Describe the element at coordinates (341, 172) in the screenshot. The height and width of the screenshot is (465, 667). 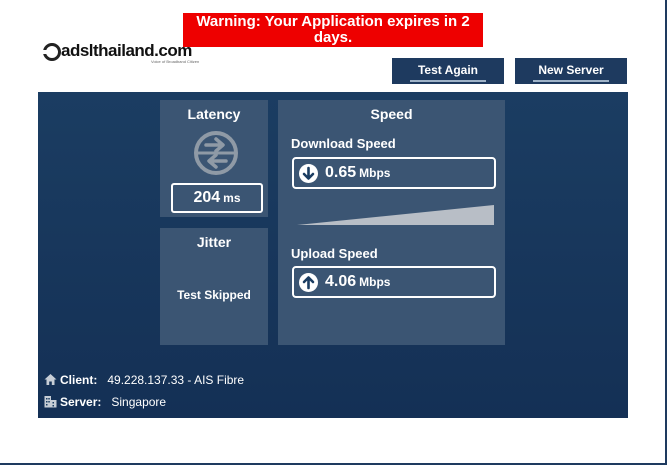
I see `download-value: 0.65` at that location.